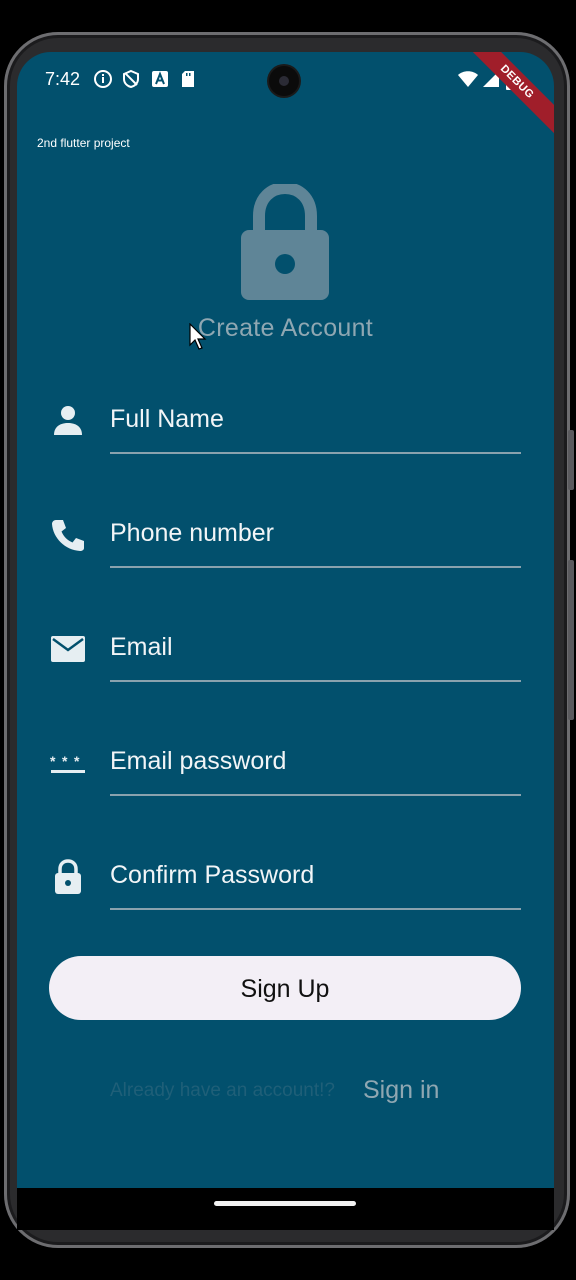 This screenshot has width=576, height=1280. What do you see at coordinates (285, 892) in the screenshot?
I see `confirm-password-field: Confirm Password` at bounding box center [285, 892].